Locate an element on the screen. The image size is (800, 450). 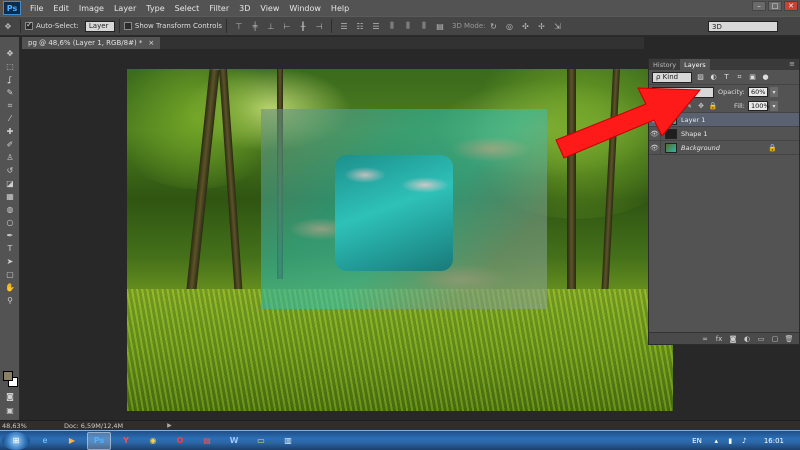
align-right-icon: ⊣ is located at coordinates (319, 26).